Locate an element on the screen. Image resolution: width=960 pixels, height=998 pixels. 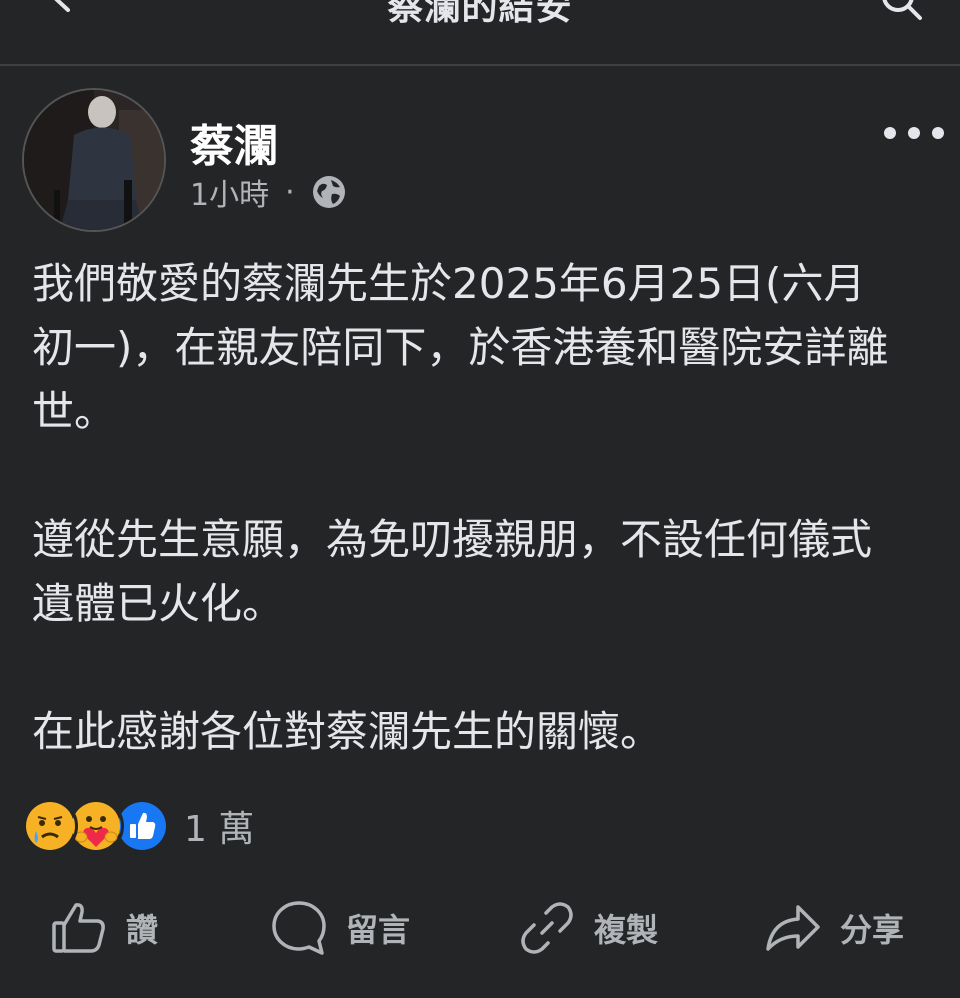
like-button: 讚 is located at coordinates (104, 928).